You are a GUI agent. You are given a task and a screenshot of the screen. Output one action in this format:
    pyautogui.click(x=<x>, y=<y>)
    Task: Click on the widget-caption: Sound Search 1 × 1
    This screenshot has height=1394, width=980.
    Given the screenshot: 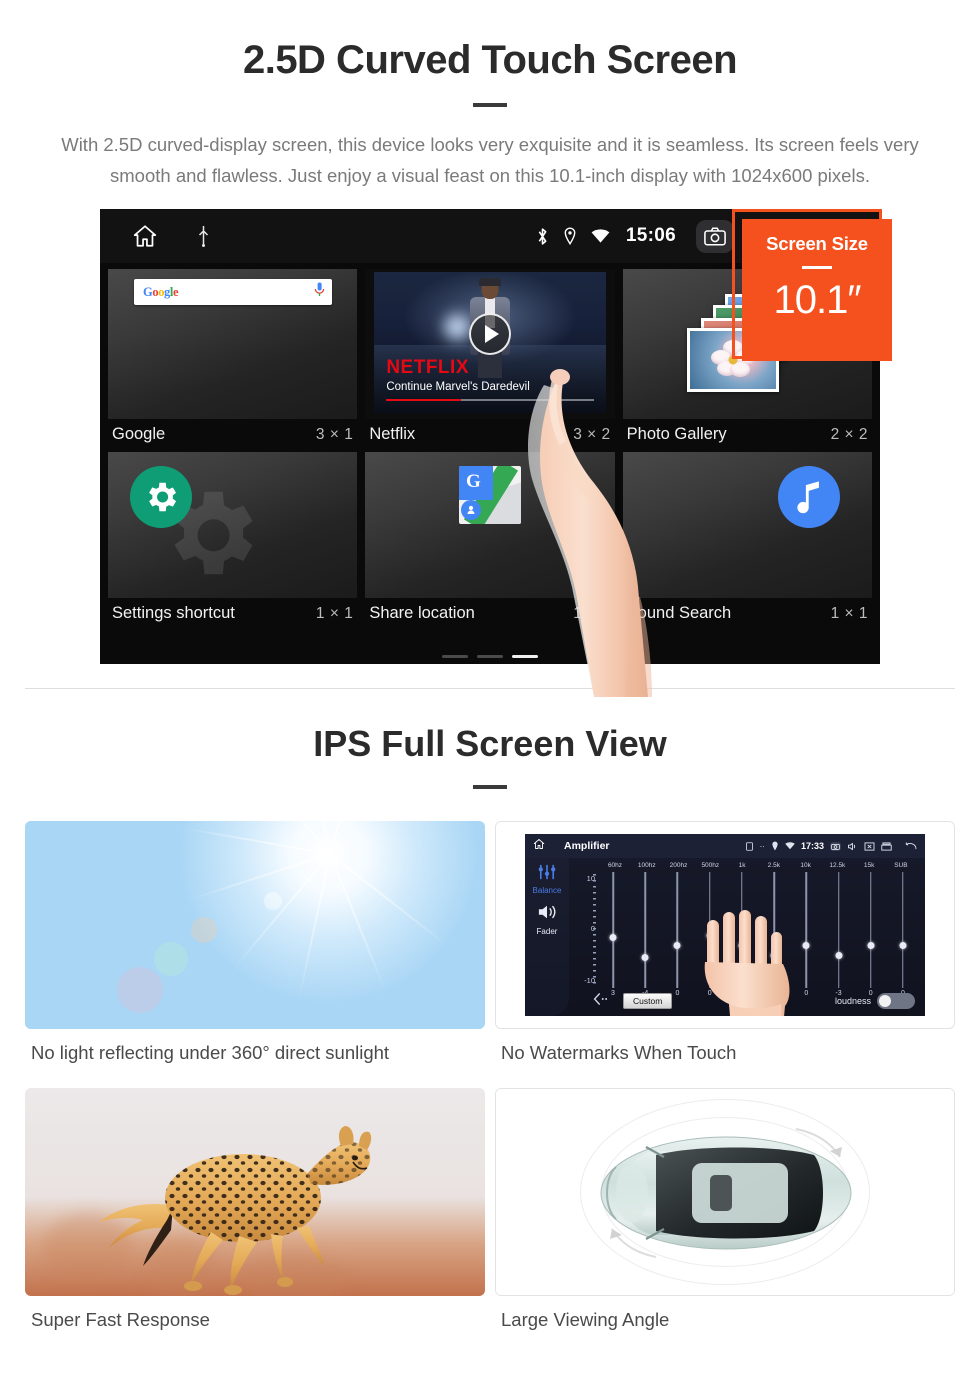 What is the action you would take?
    pyautogui.click(x=747, y=614)
    